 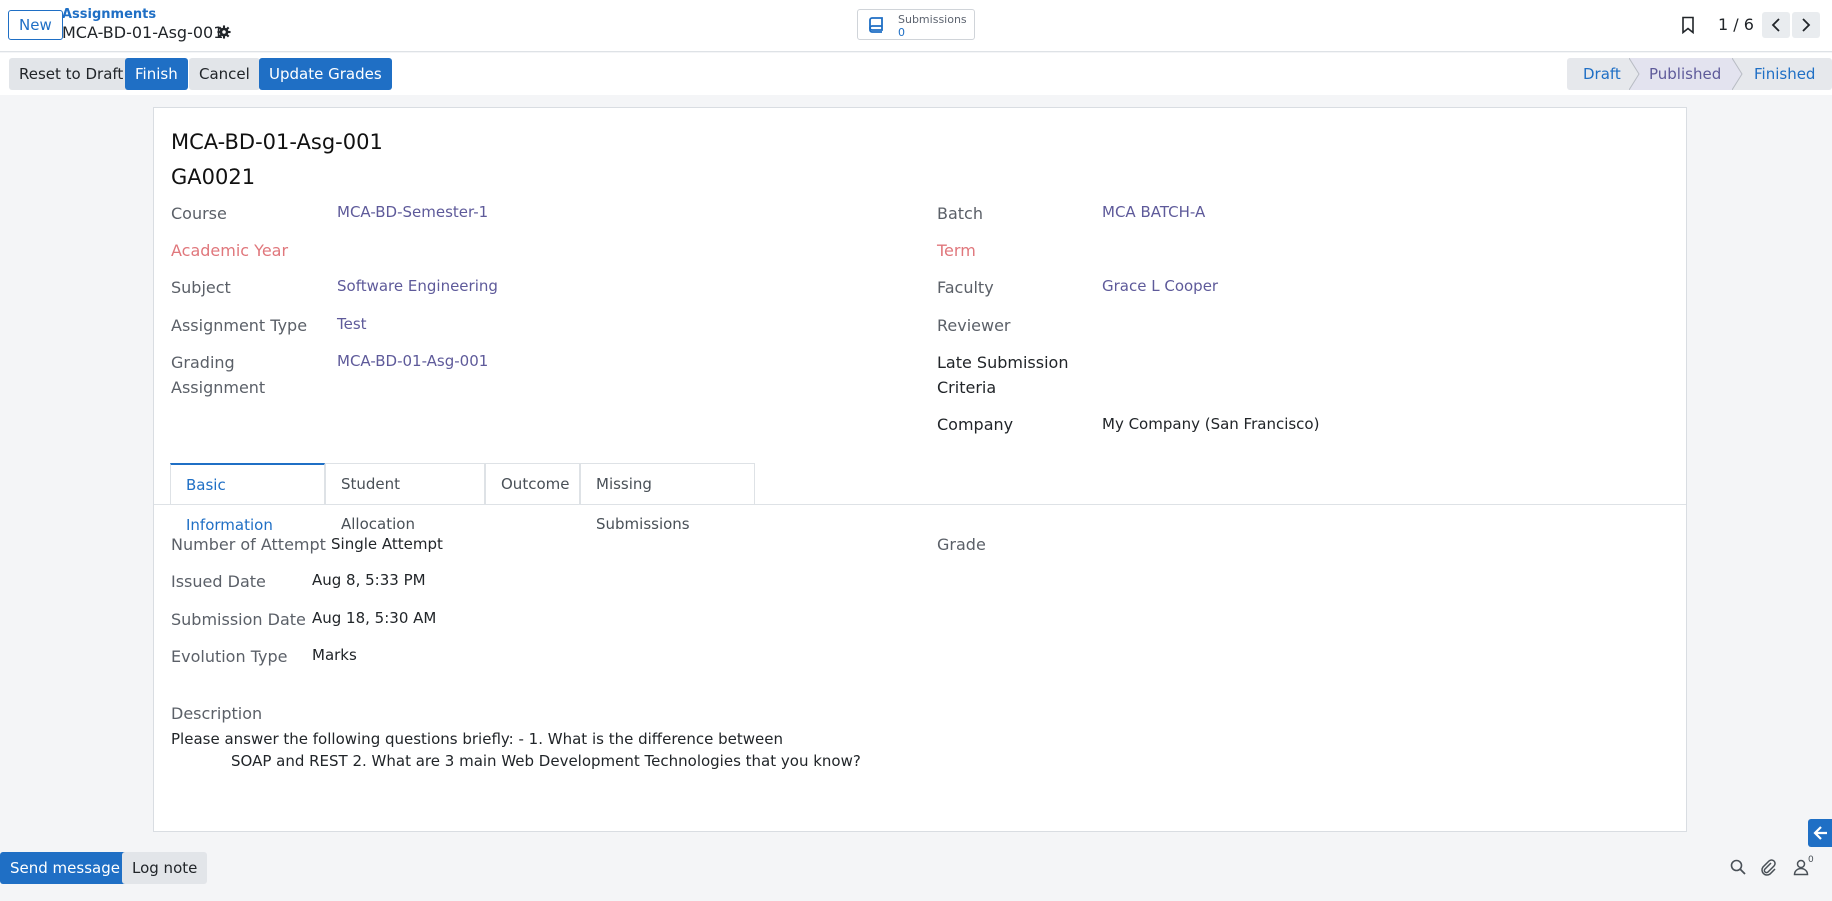 I want to click on subject-label: Subject, so click(x=201, y=287).